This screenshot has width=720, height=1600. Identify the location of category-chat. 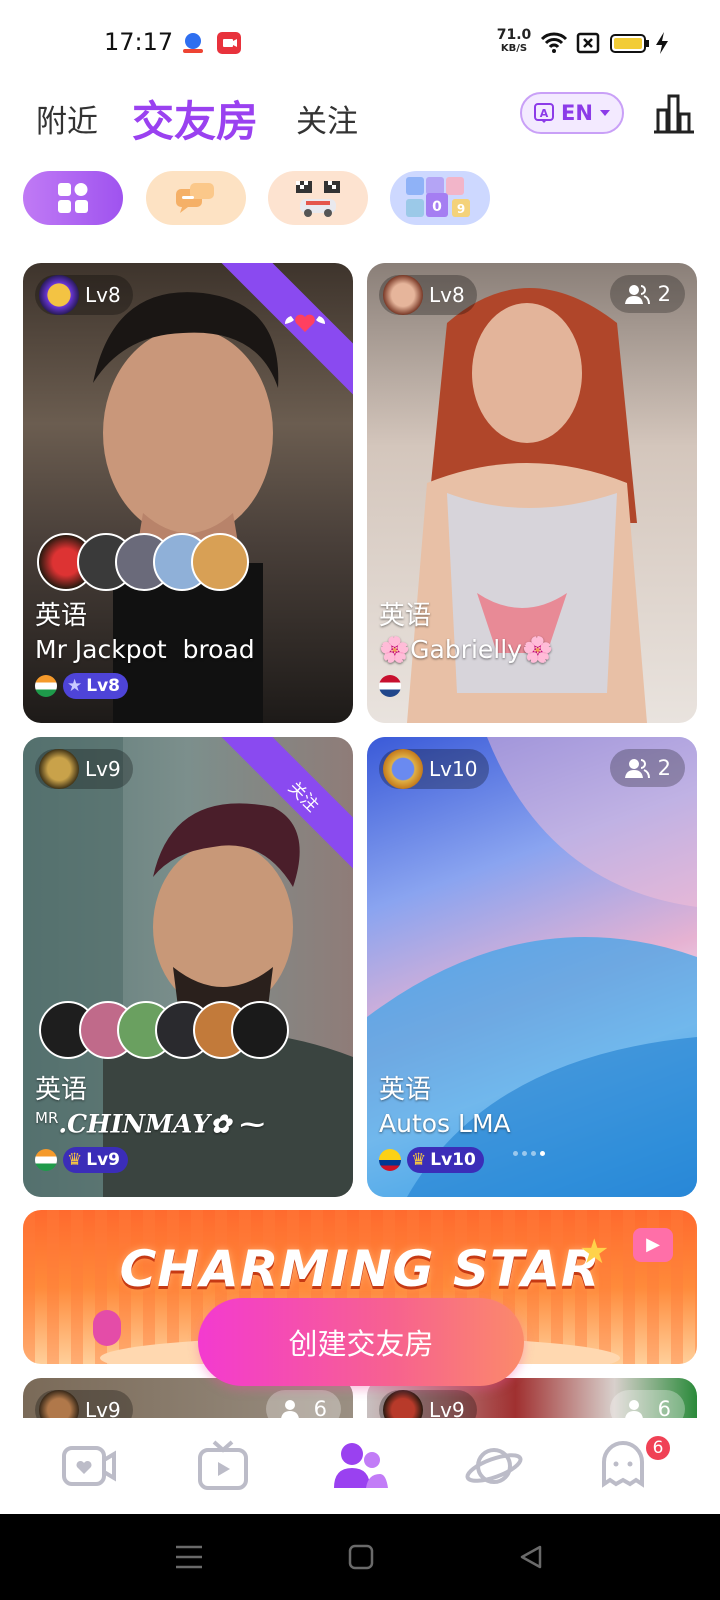
(196, 198).